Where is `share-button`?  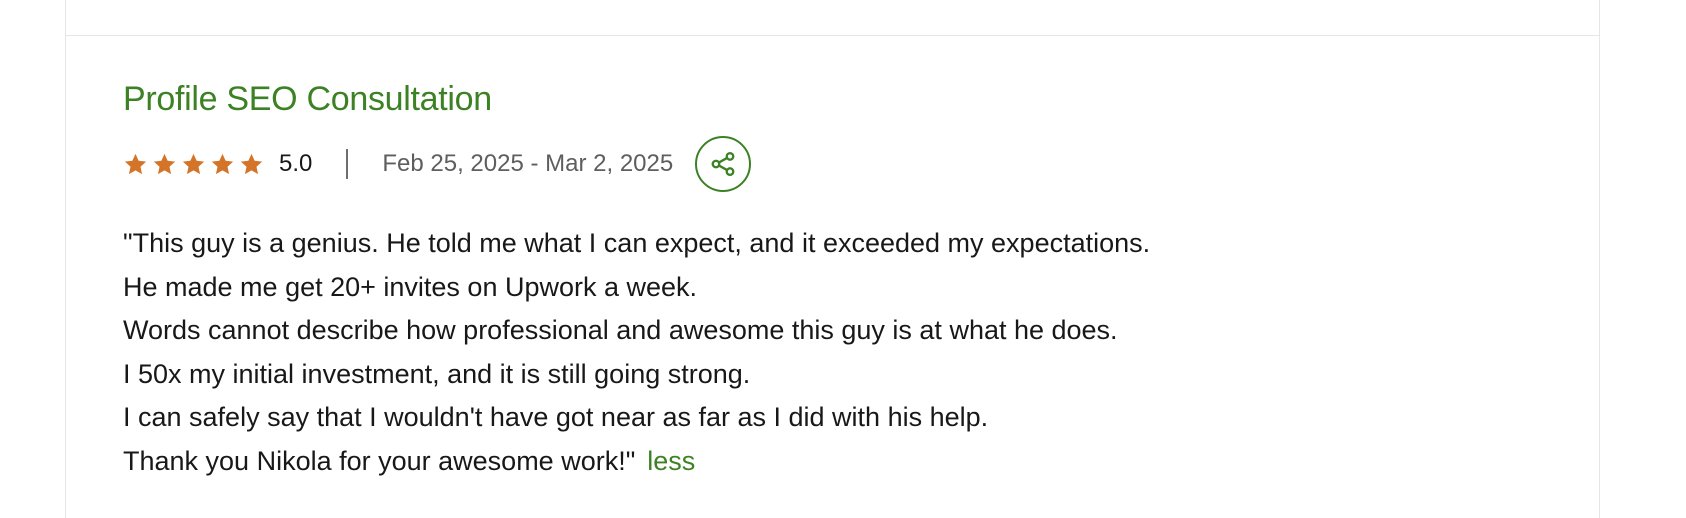 share-button is located at coordinates (723, 164).